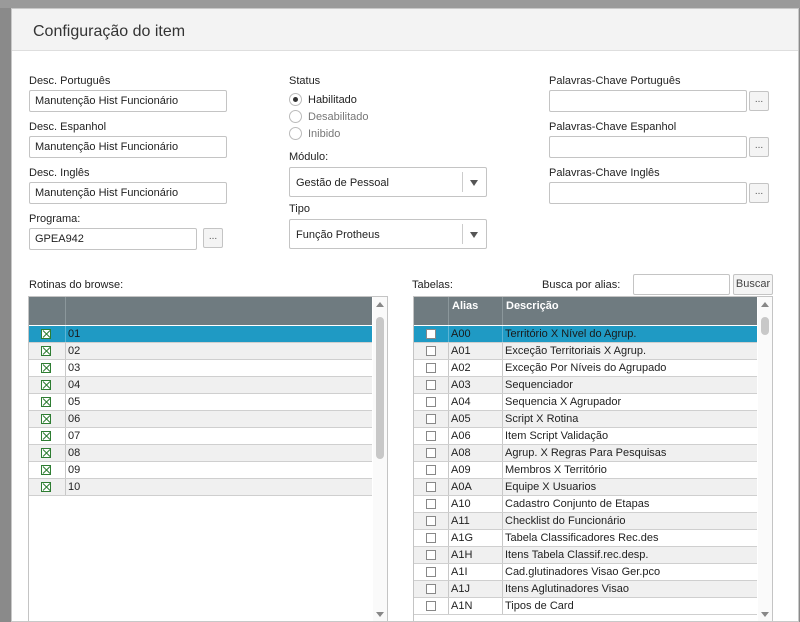 The image size is (800, 622). Describe the element at coordinates (753, 284) in the screenshot. I see `buscar-button: Buscar` at that location.